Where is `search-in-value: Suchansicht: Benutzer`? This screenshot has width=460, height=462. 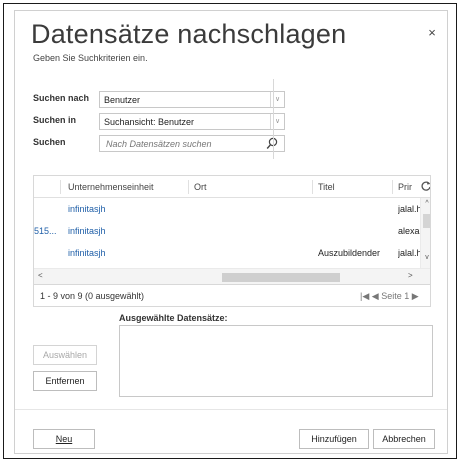
search-in-value: Suchansicht: Benutzer is located at coordinates (149, 122).